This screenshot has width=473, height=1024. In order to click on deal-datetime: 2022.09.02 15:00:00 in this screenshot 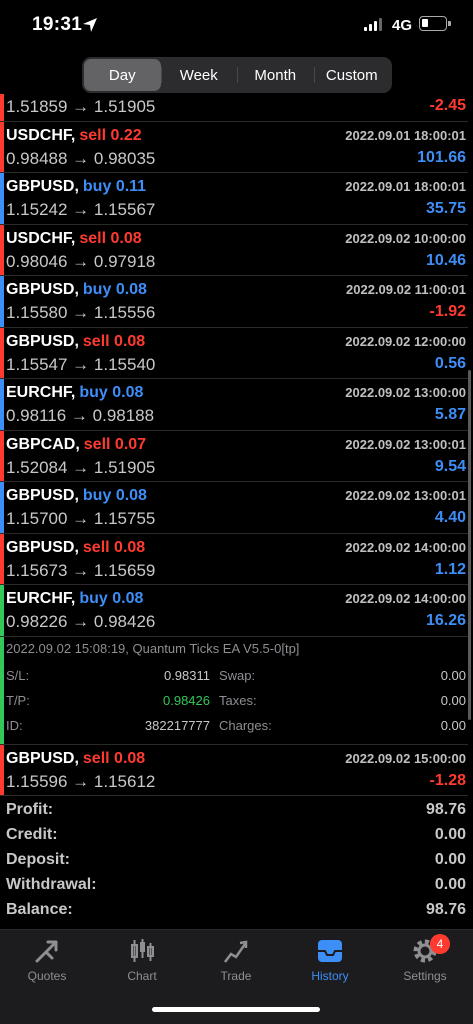, I will do `click(405, 758)`.